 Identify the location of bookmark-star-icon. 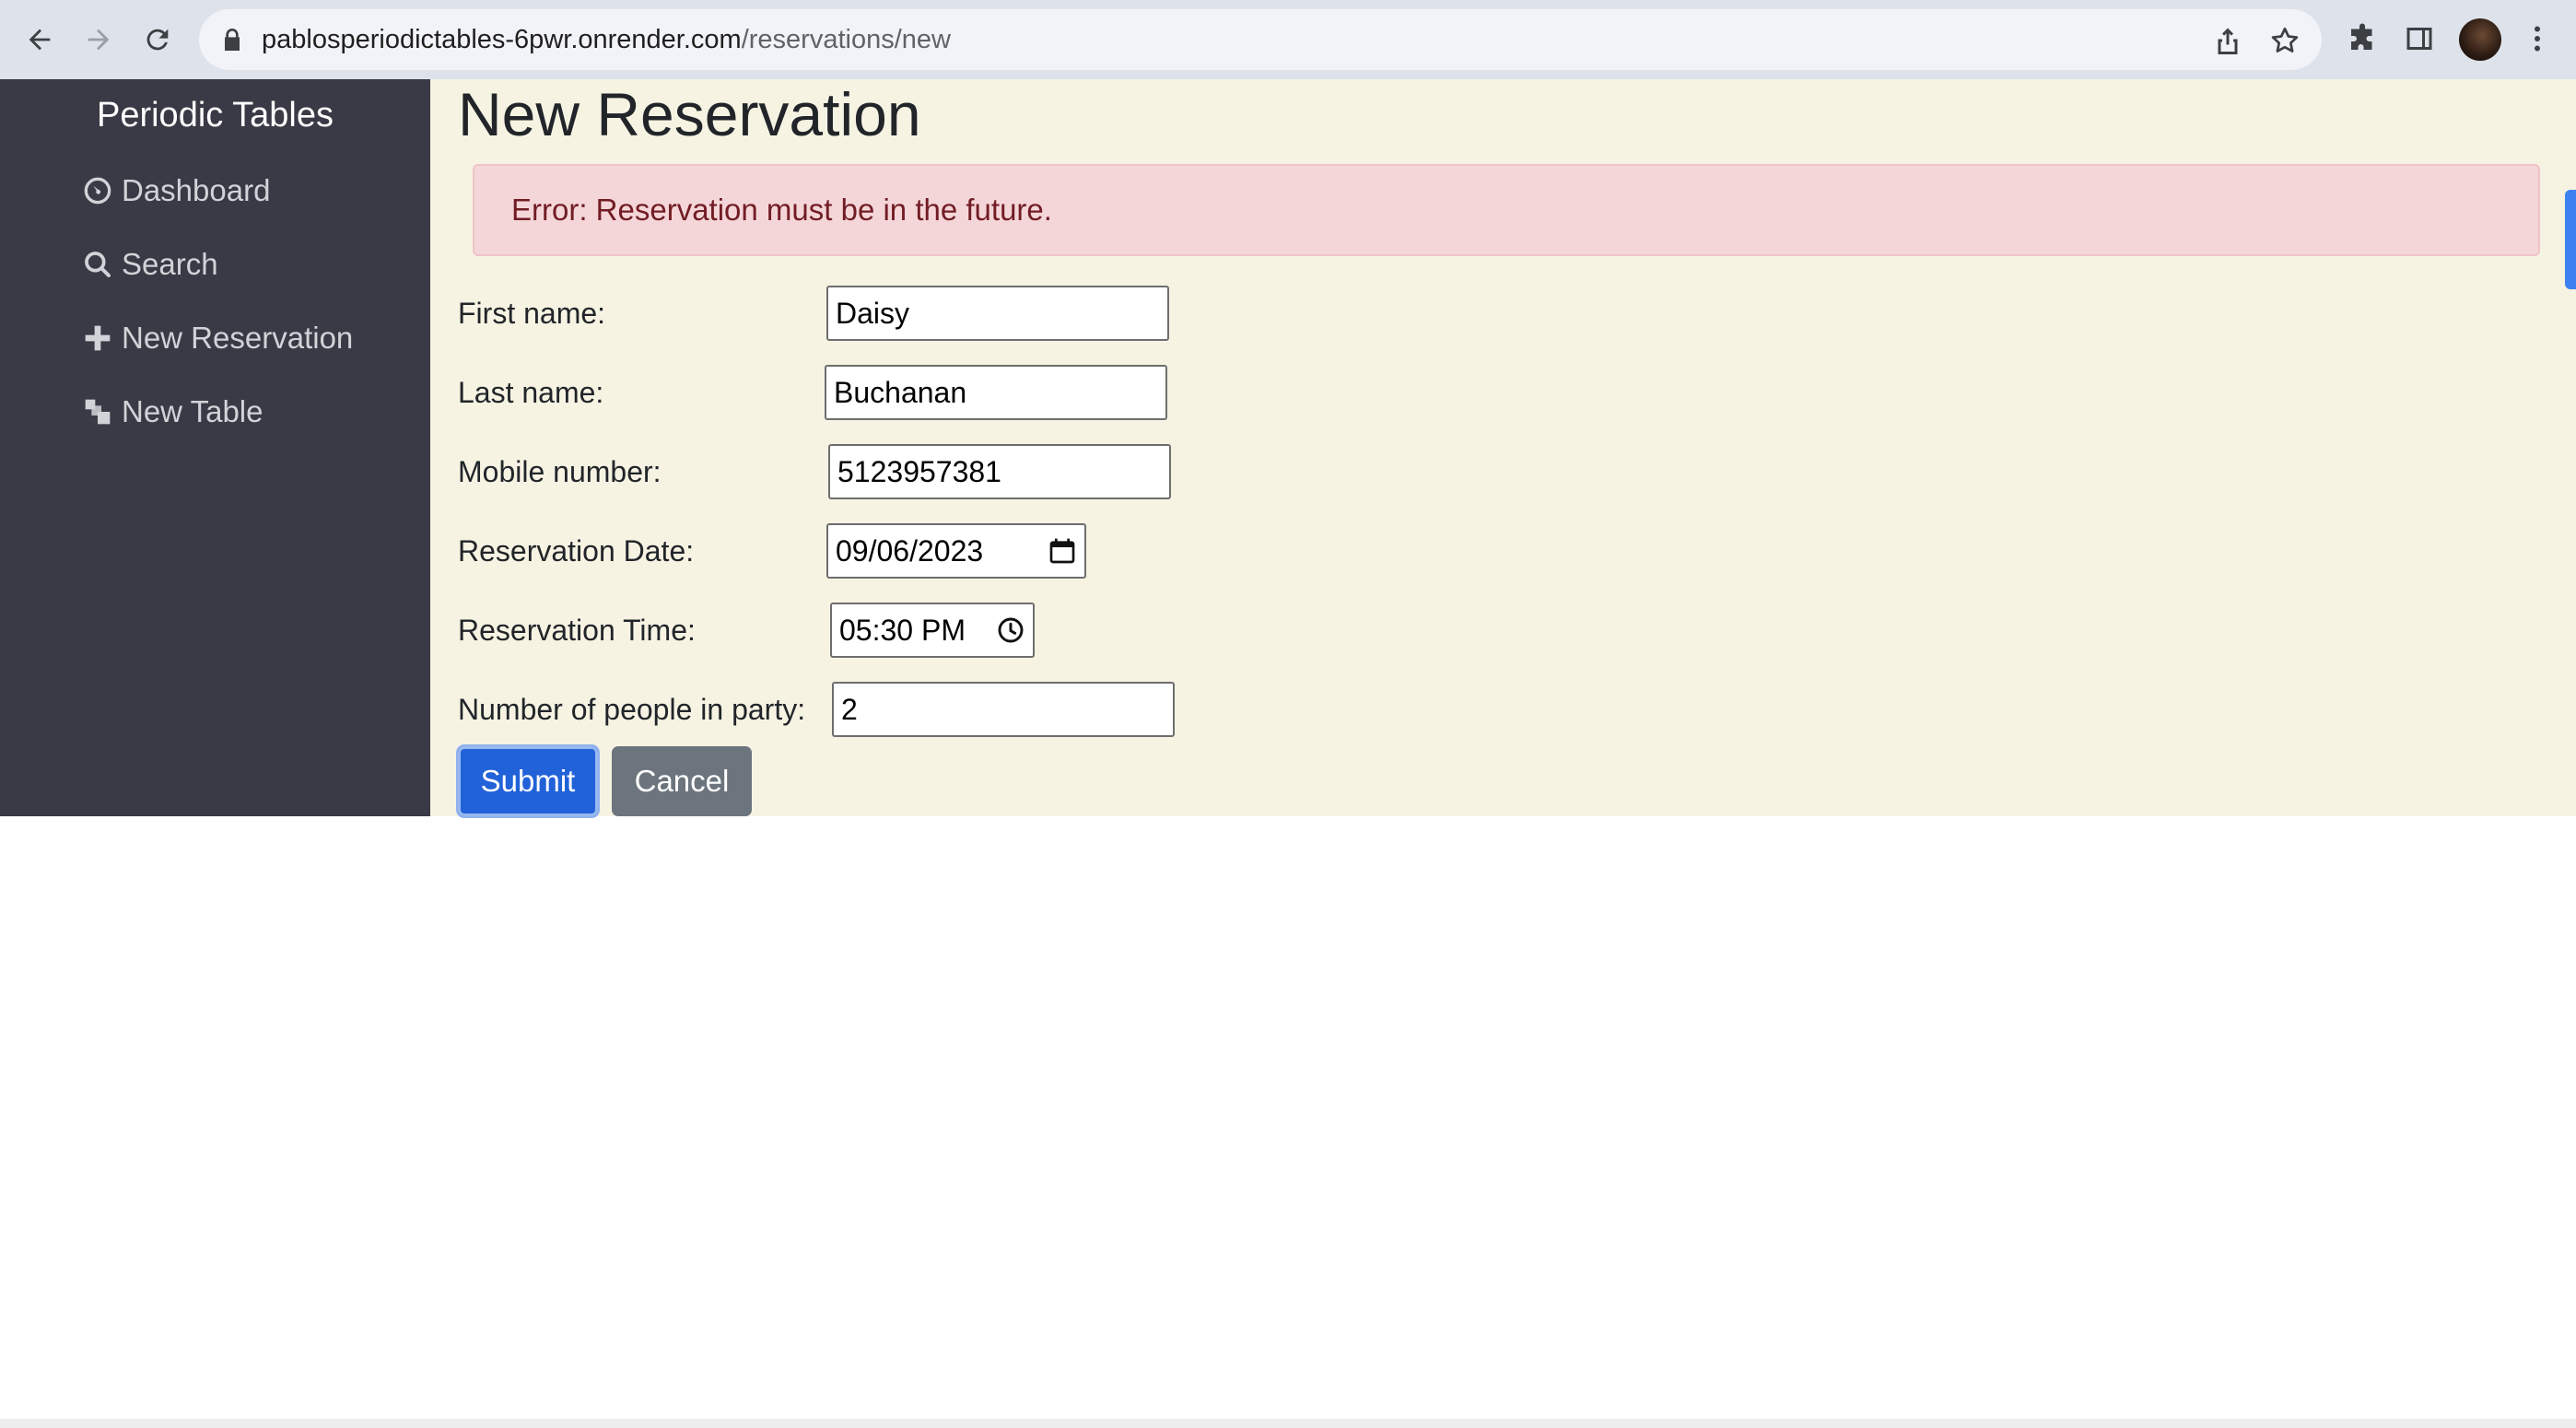
(2284, 40).